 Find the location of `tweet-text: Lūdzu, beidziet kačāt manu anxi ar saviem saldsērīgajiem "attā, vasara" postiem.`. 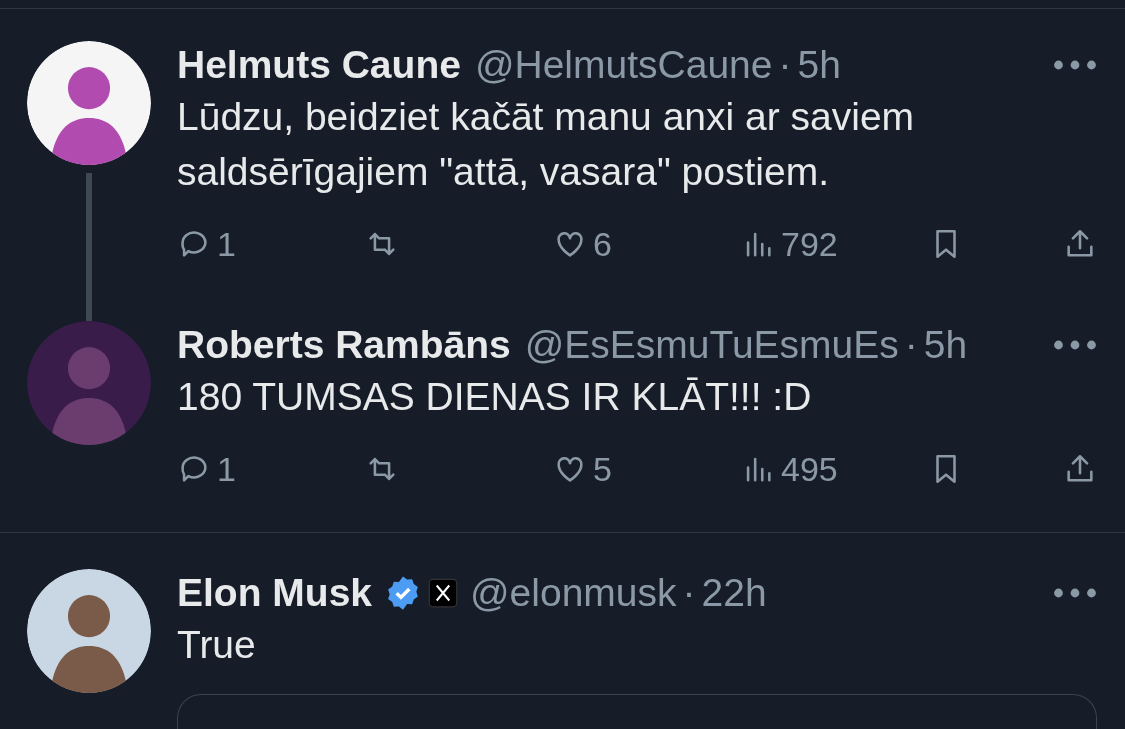

tweet-text: Lūdzu, beidziet kačāt manu anxi ar saviem saldsērīgajiem "attā, vasara" postiem. is located at coordinates (546, 144).